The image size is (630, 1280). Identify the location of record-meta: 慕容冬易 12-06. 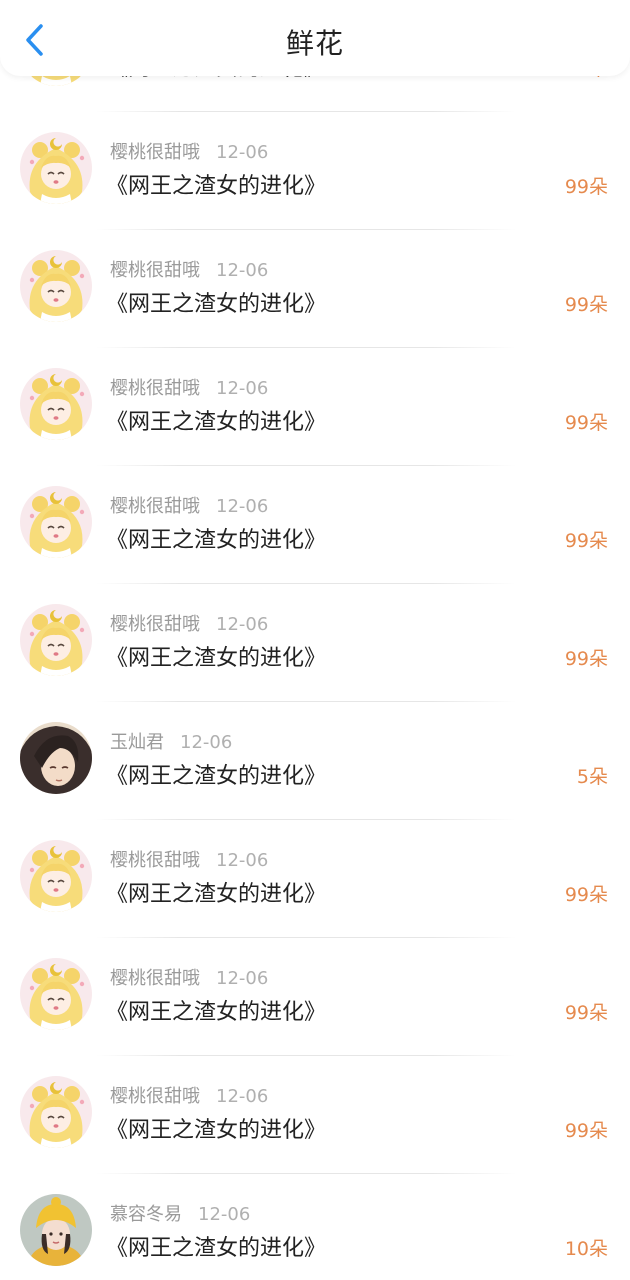
(180, 1213).